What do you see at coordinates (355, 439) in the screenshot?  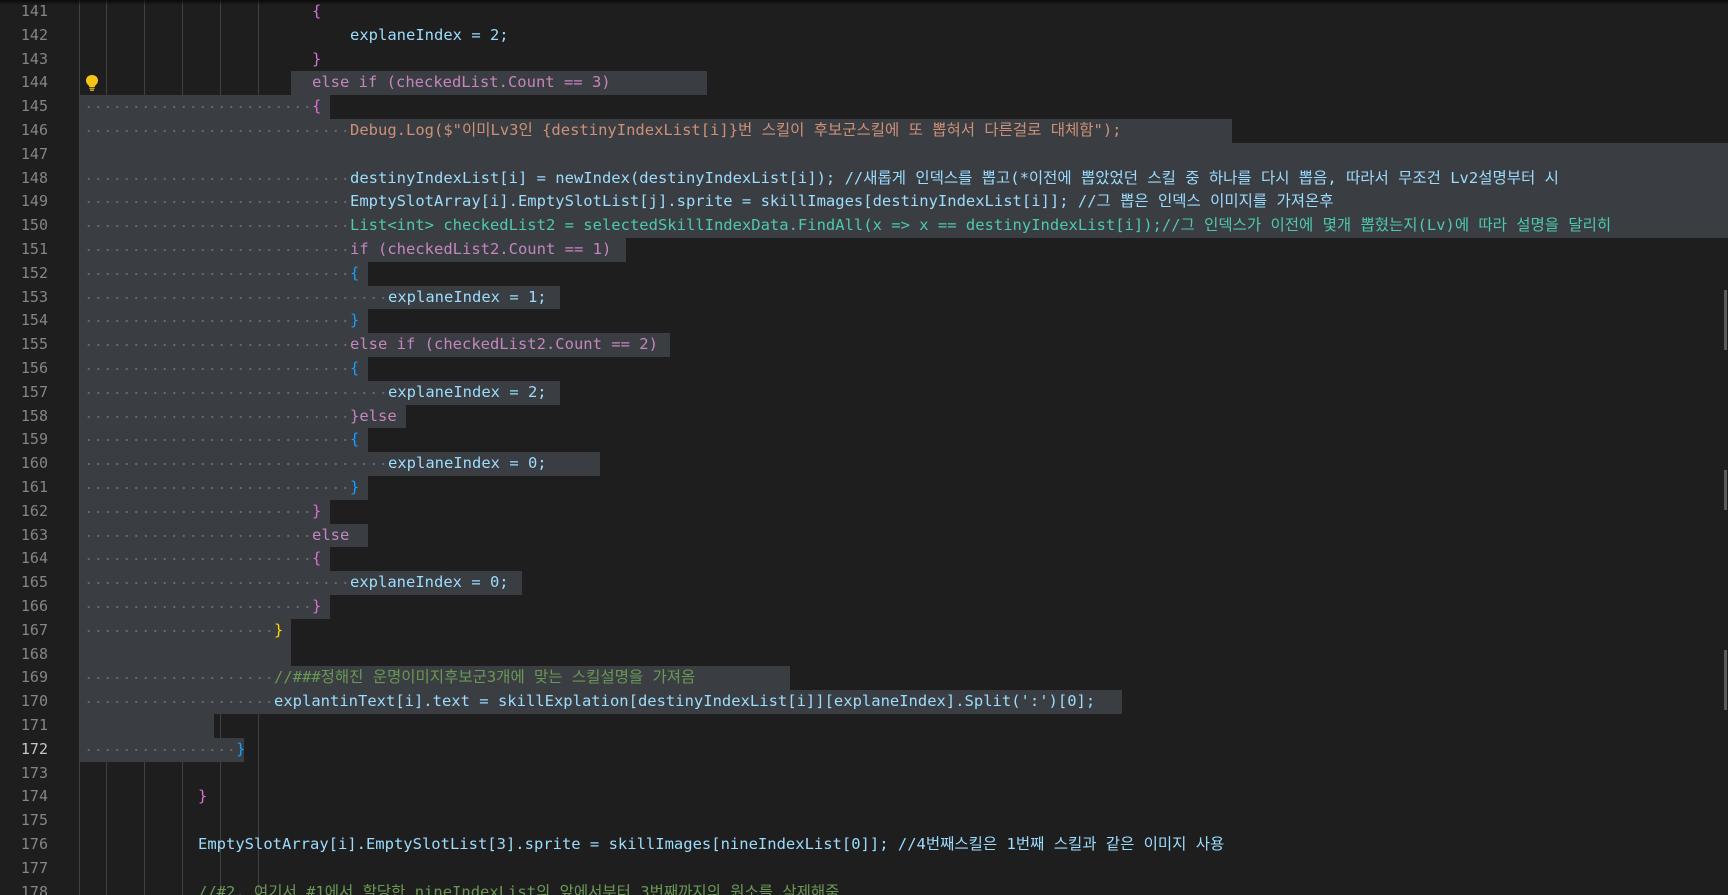 I see `code-line-159: {` at bounding box center [355, 439].